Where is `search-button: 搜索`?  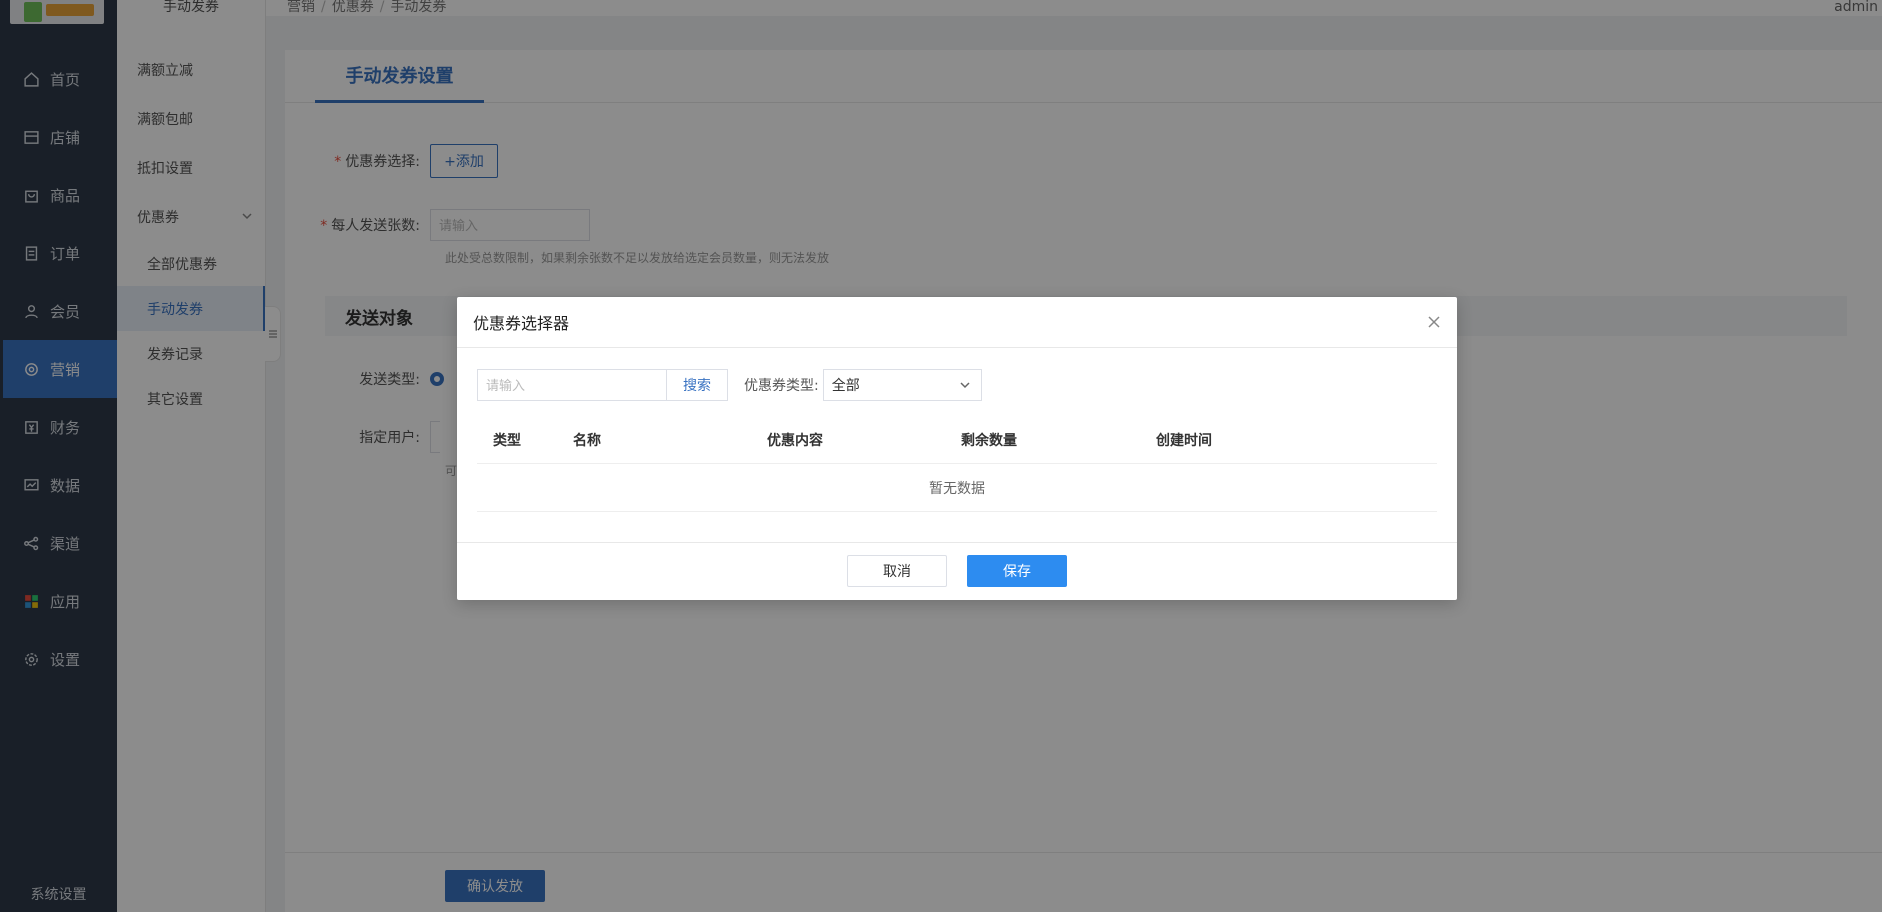 search-button: 搜索 is located at coordinates (697, 385).